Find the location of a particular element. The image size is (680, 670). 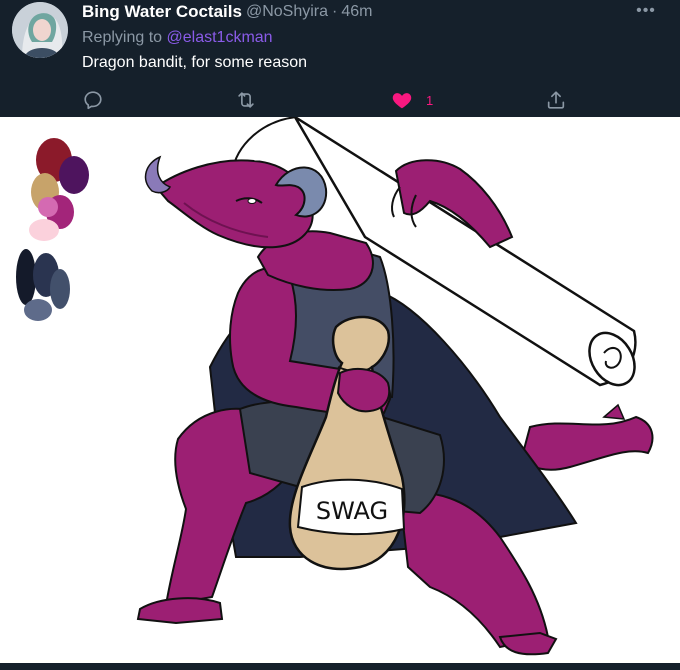

reply-icon is located at coordinates (93, 100).